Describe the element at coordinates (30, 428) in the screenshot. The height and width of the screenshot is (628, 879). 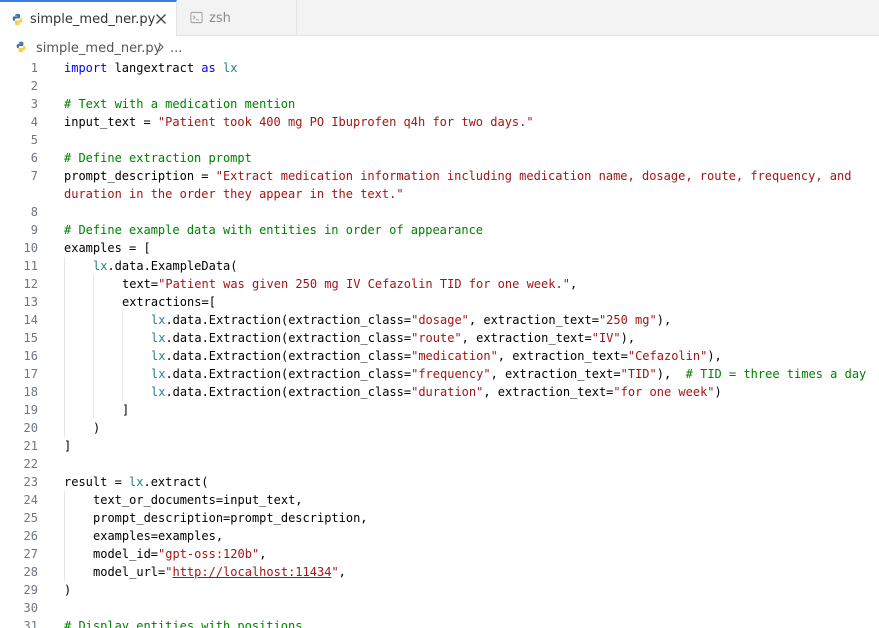
I see `line-number: 20` at that location.